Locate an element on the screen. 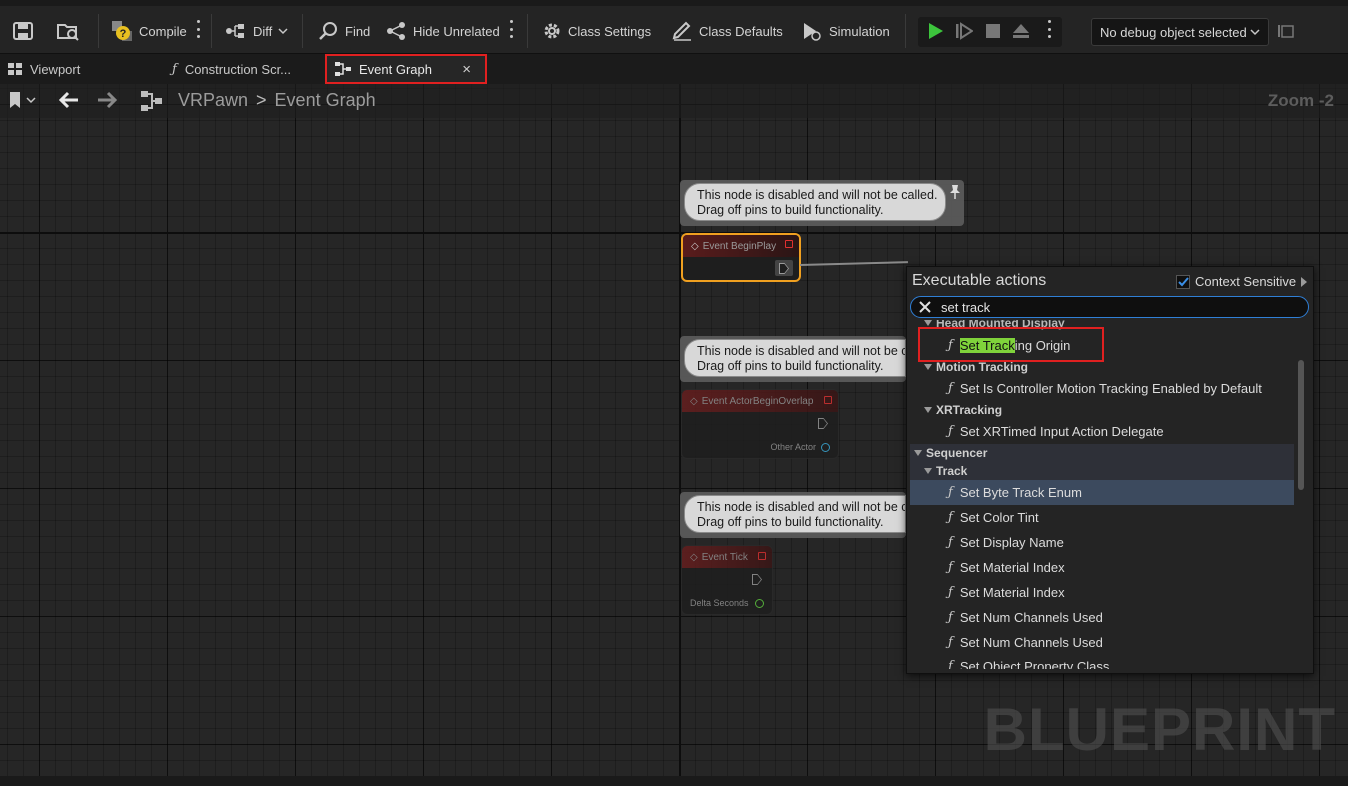 Image resolution: width=1348 pixels, height=786 pixels. hide-unrelated-button: Hide Unrelated is located at coordinates (442, 31).